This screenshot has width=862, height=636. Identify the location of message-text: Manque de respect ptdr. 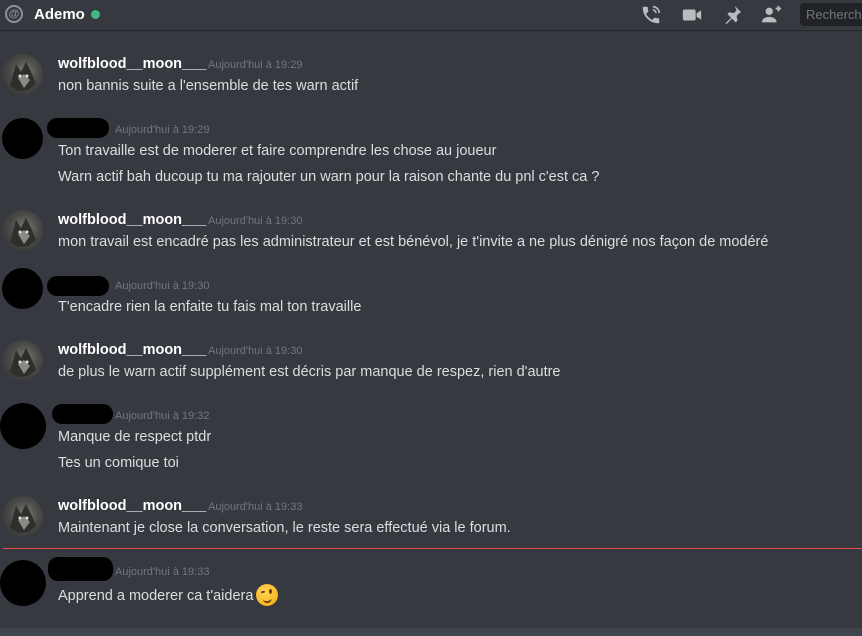
(135, 437).